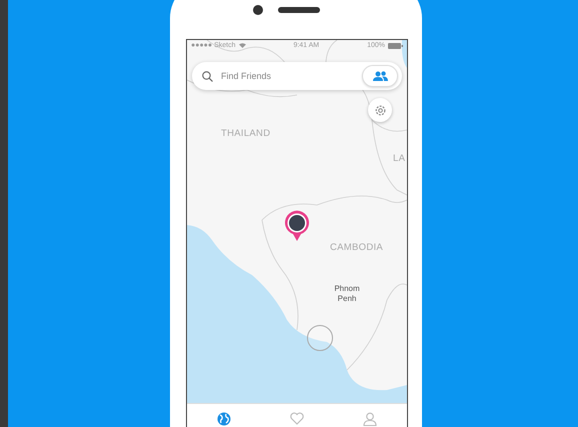 This screenshot has width=578, height=427. What do you see at coordinates (380, 76) in the screenshot?
I see `people-icon` at bounding box center [380, 76].